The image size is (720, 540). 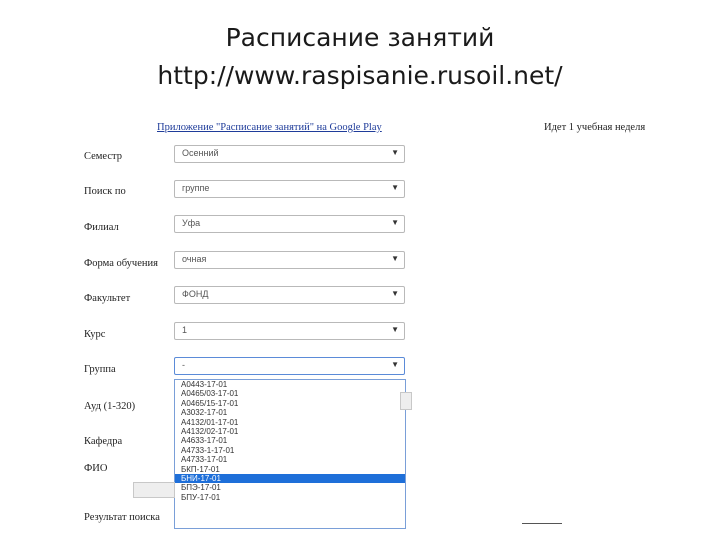 I want to click on study-form-value: очная, so click(x=194, y=259).